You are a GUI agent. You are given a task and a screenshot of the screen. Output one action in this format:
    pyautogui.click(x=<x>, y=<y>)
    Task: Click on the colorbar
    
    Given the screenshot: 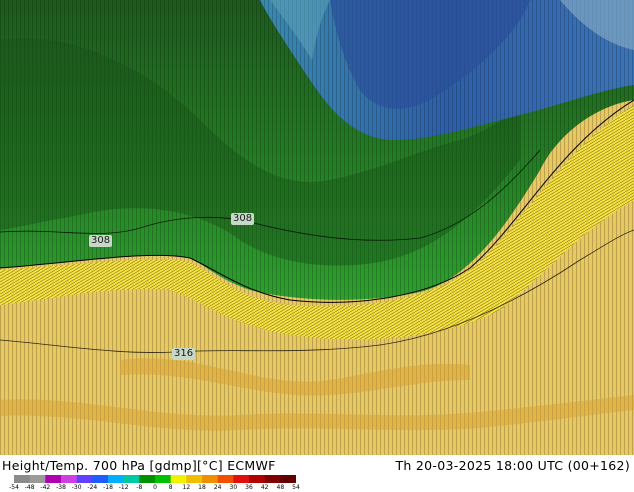 What is the action you would take?
    pyautogui.click(x=155, y=479)
    